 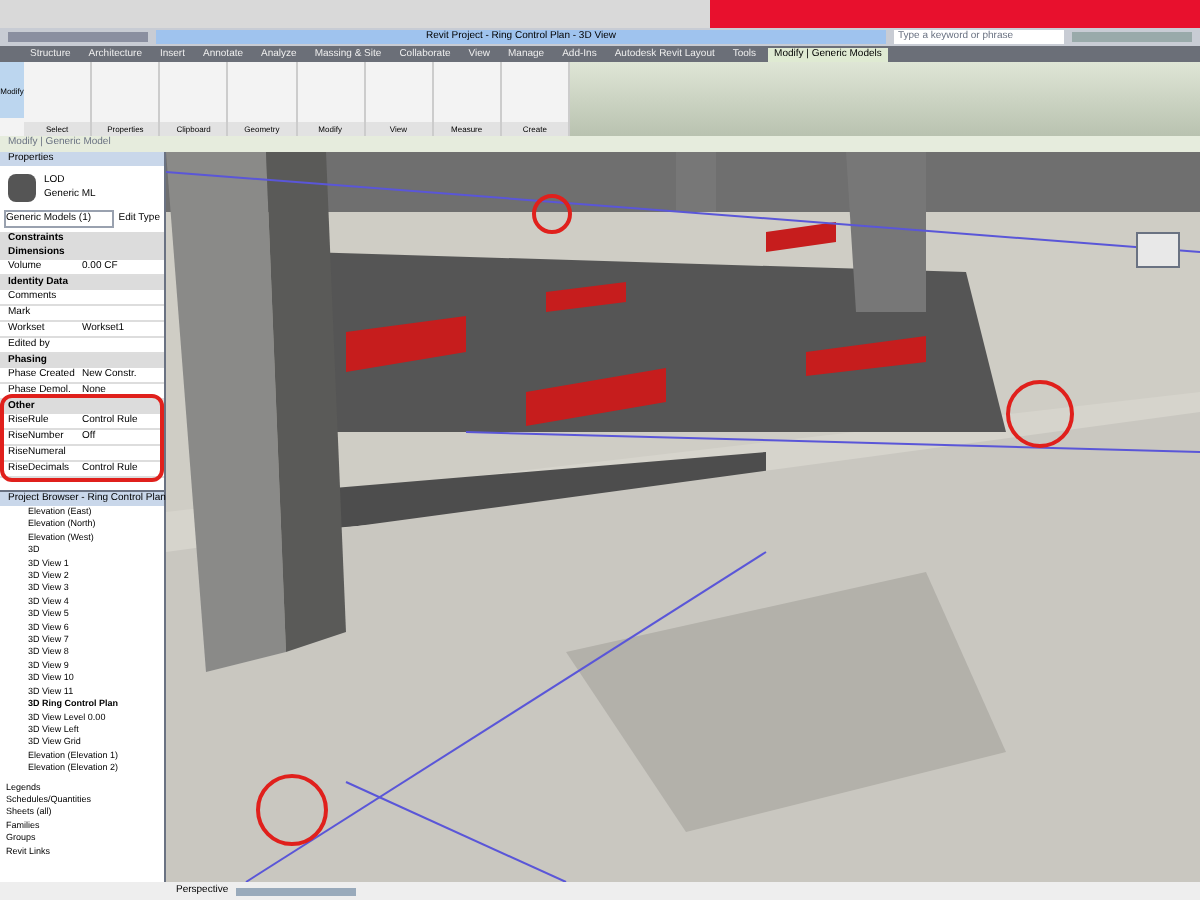 I want to click on type-thumbnail-icon, so click(x=22, y=188).